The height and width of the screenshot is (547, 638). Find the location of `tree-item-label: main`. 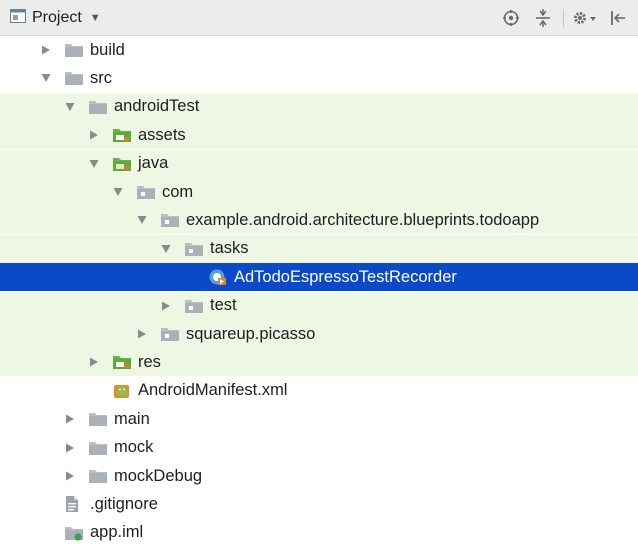

tree-item-label: main is located at coordinates (132, 418).